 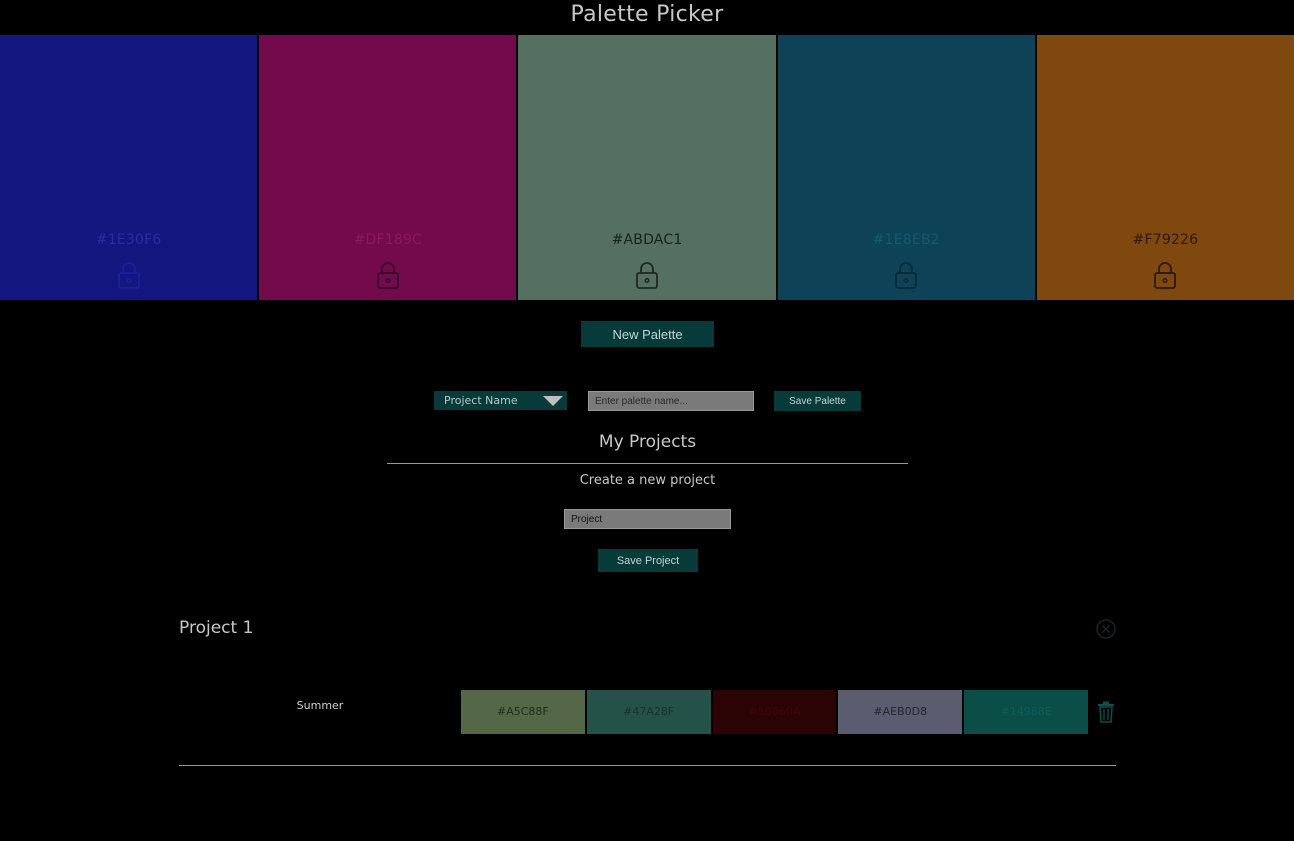 I want to click on swatch-hex-label: #ABDAC1, so click(x=647, y=240).